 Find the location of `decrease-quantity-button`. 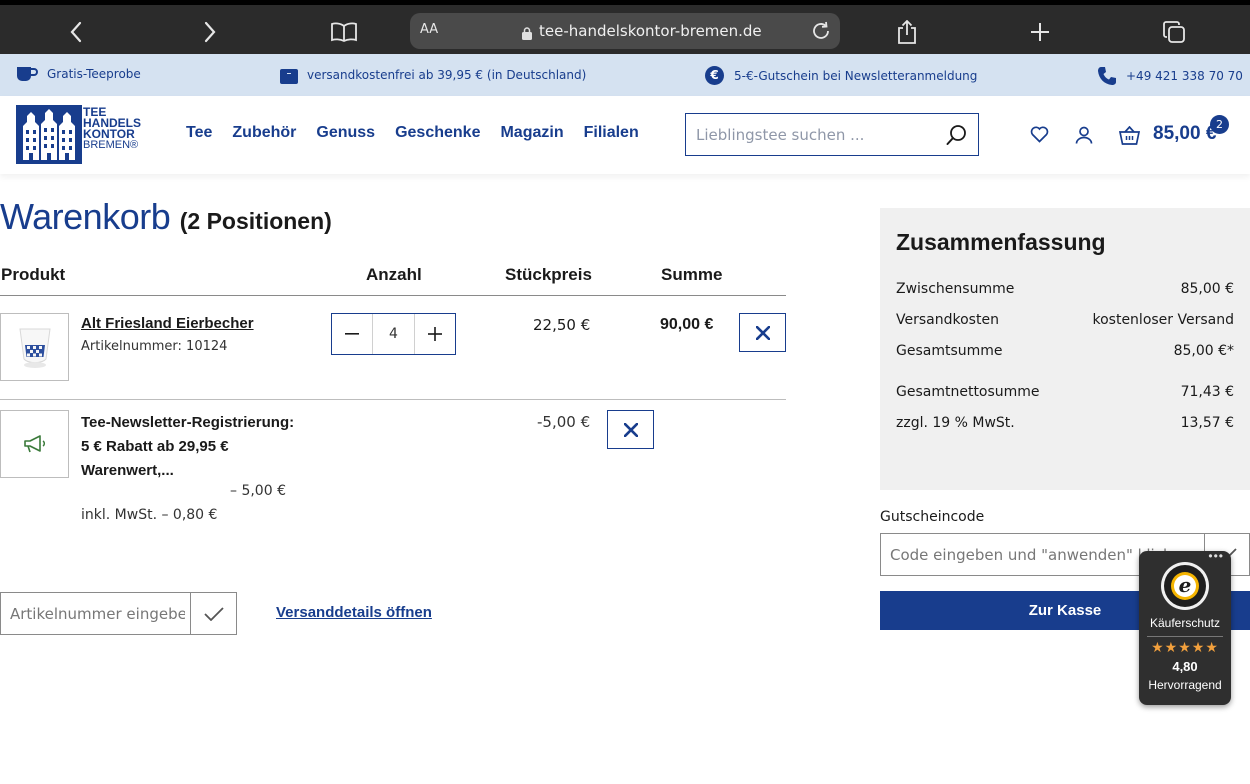

decrease-quantity-button is located at coordinates (352, 334).